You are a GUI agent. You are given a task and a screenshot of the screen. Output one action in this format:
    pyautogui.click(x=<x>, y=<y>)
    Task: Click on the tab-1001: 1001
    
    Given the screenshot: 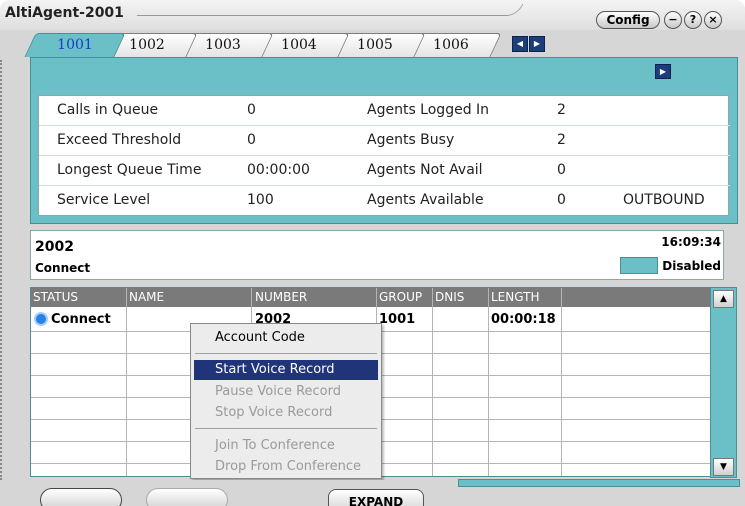 What is the action you would take?
    pyautogui.click(x=75, y=45)
    